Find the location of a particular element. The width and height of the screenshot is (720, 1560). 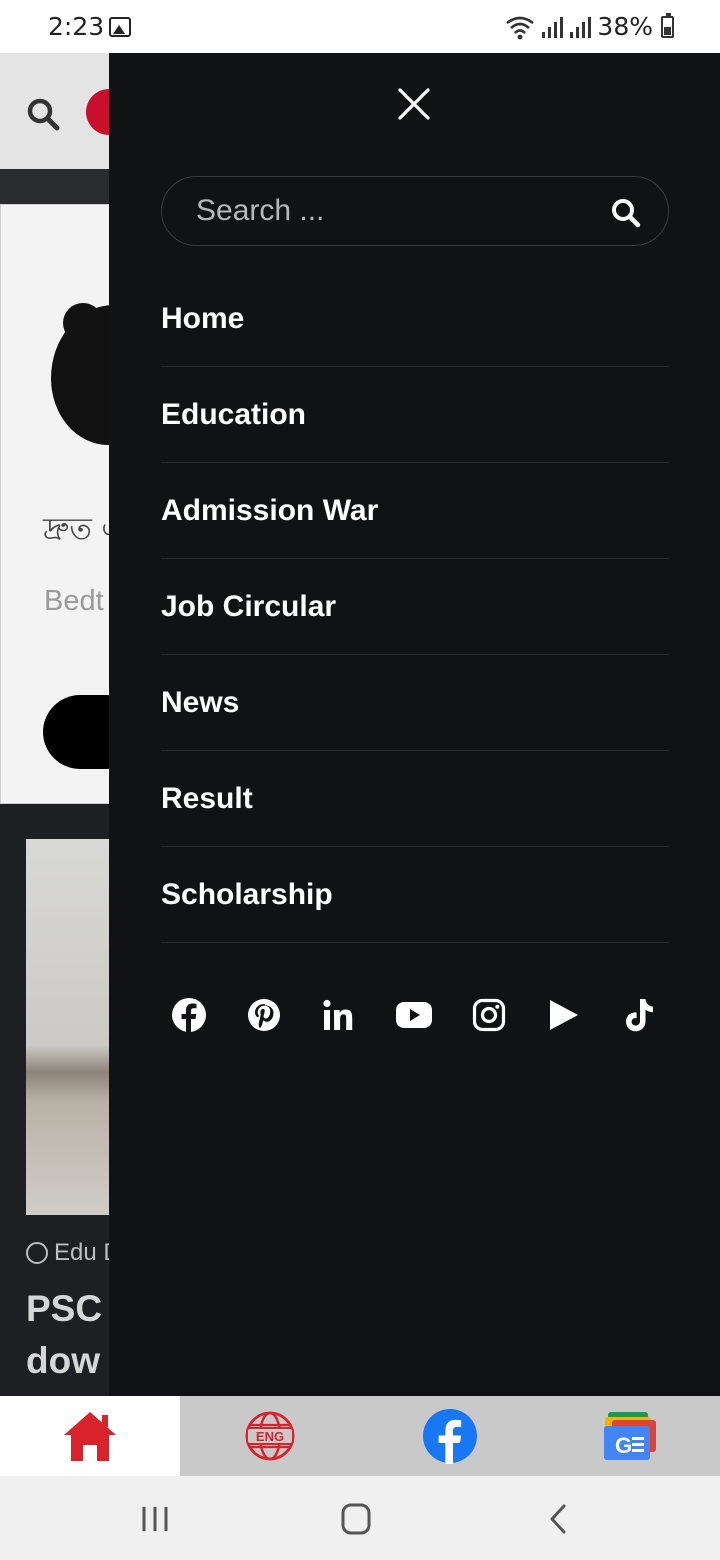

instagram-icon is located at coordinates (489, 1015).